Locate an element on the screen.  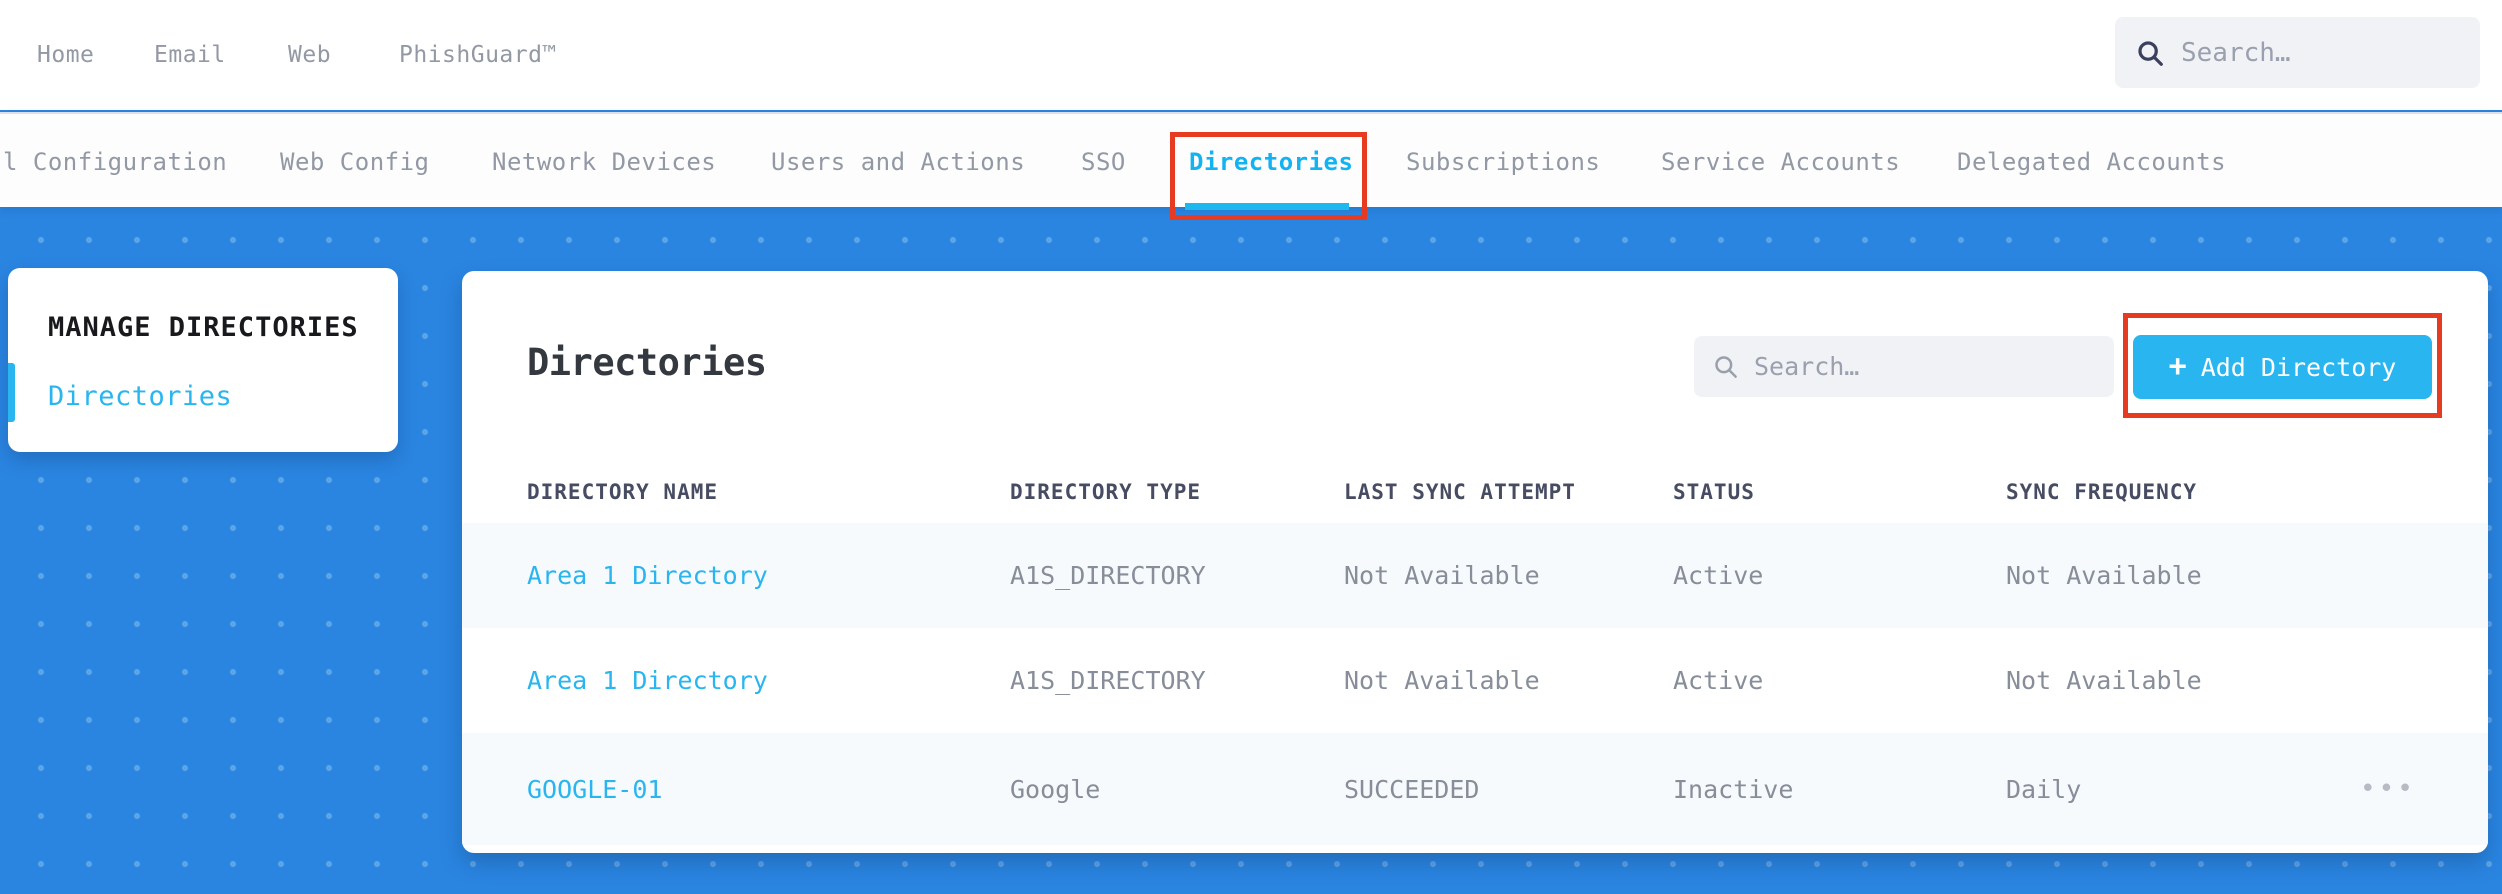
manage-directories-card: MANAGE DIRECTORIES Directories is located at coordinates (203, 360).